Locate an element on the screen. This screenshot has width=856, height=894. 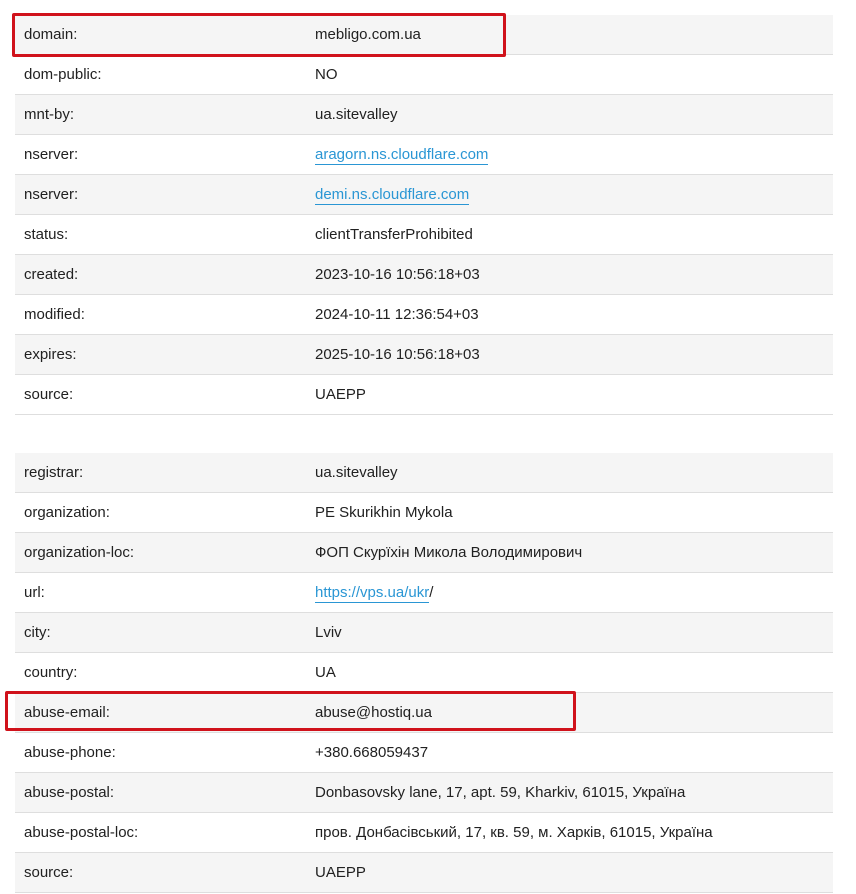
field-value-status: clientTransferProhibited is located at coordinates (394, 234).